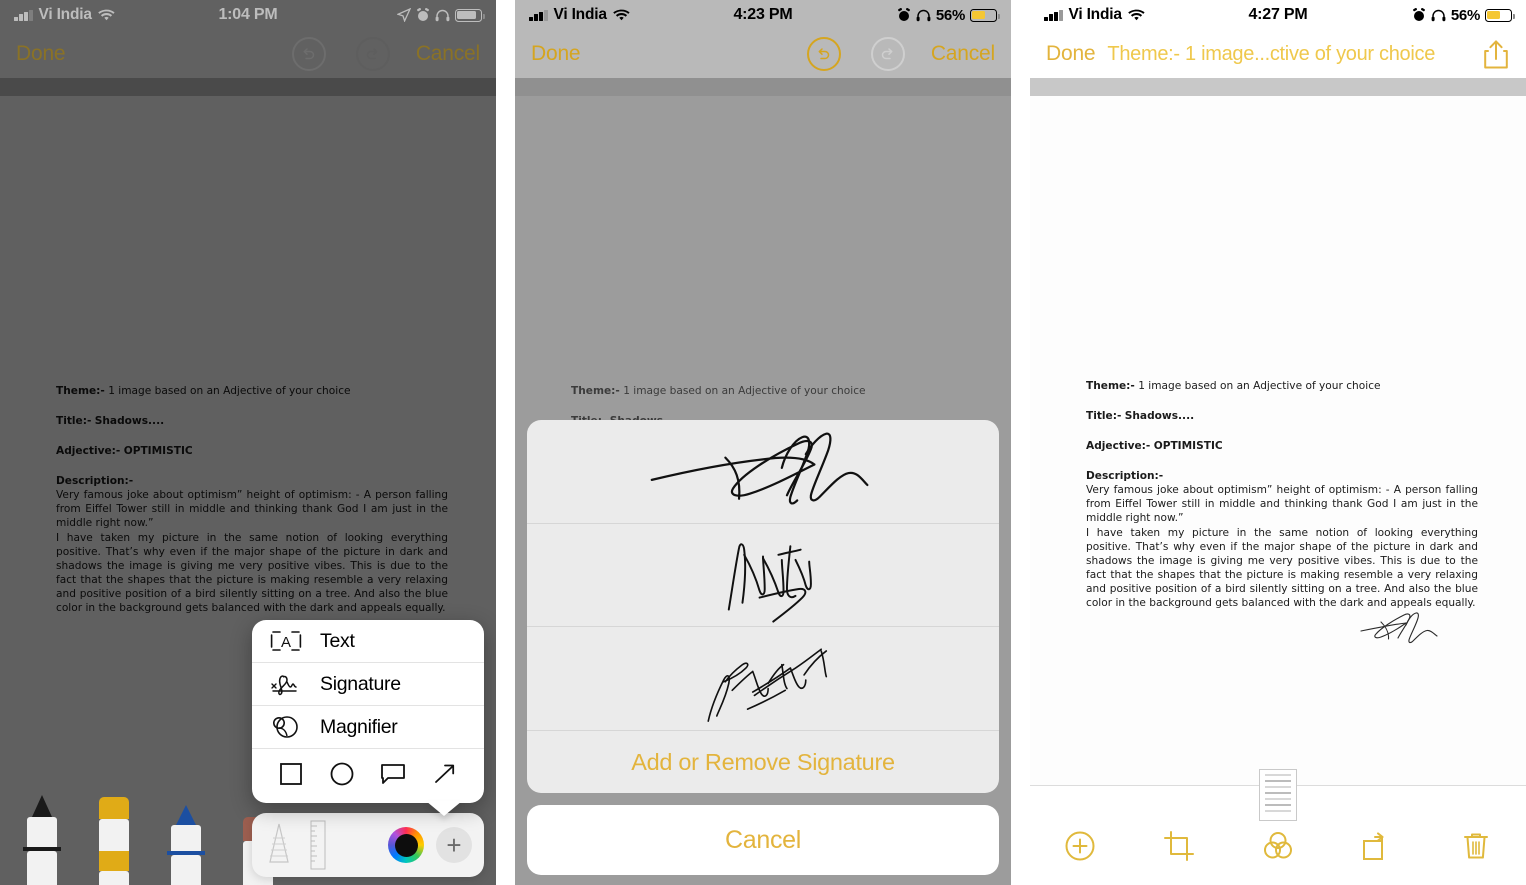 The image size is (1526, 885). What do you see at coordinates (248, 15) in the screenshot?
I see `status-bar-1: Vi India 1:04 PM` at bounding box center [248, 15].